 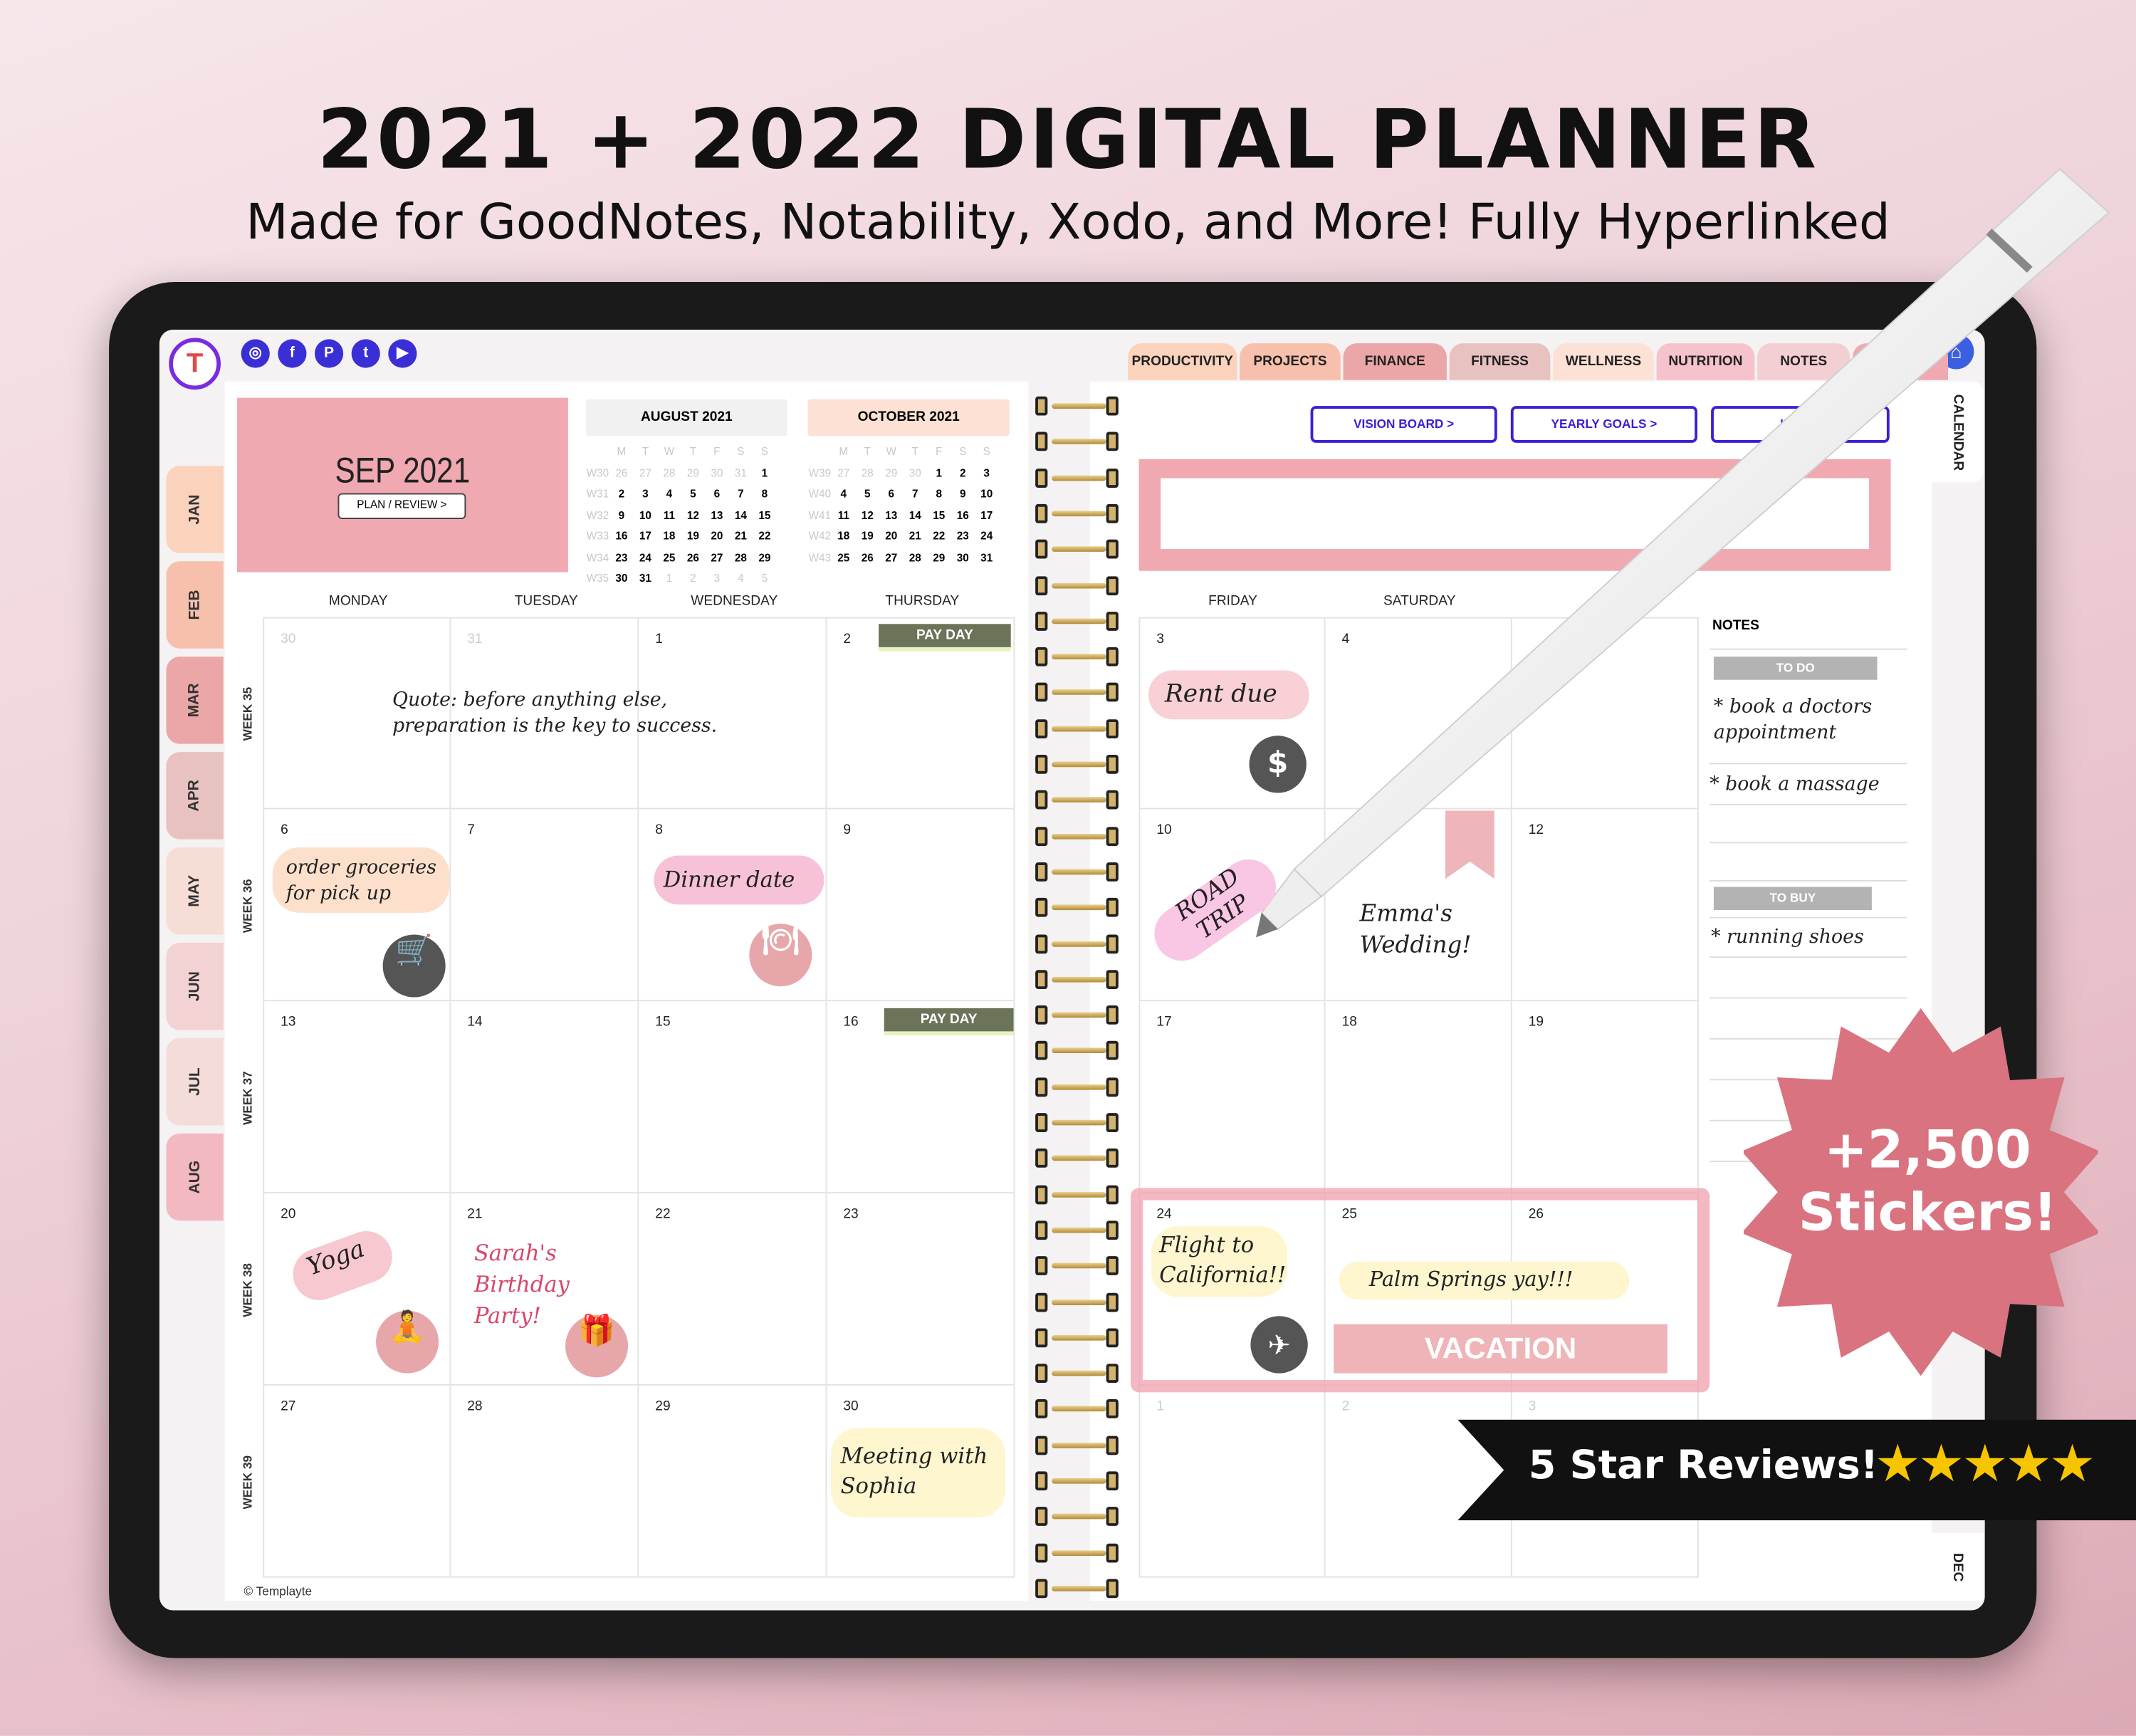 What do you see at coordinates (1232, 1481) in the screenshot?
I see `day-cell: 1` at bounding box center [1232, 1481].